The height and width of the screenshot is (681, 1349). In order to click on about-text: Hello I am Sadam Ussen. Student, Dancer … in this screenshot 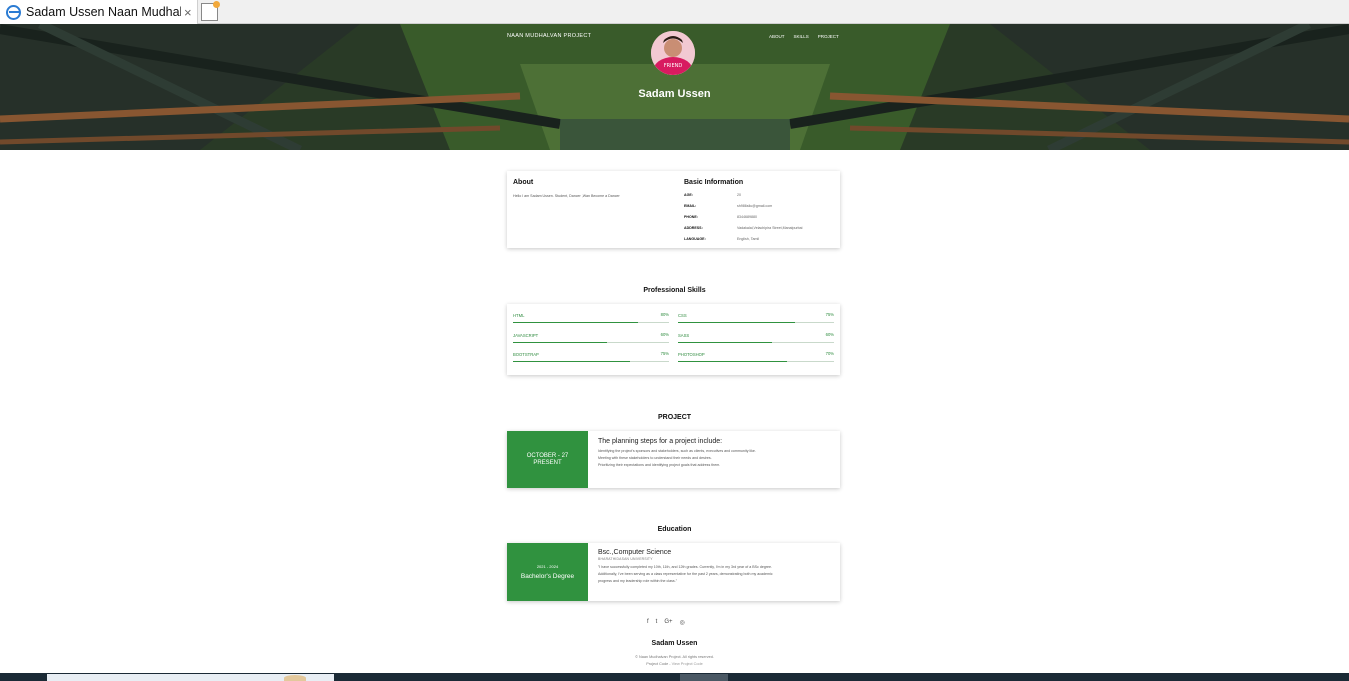, I will do `click(566, 196)`.